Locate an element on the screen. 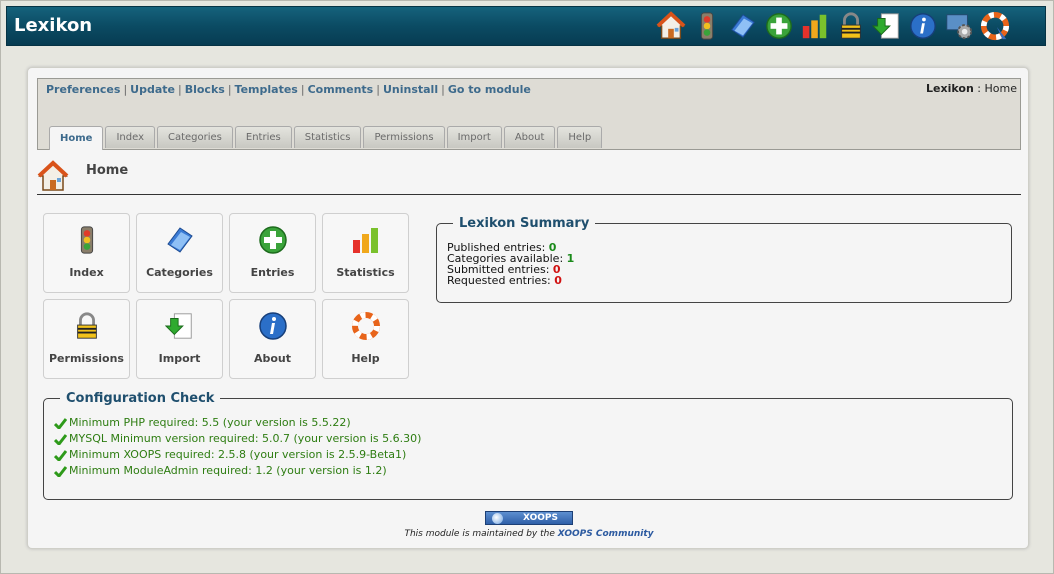 This screenshot has width=1054, height=574. button-label: Index is located at coordinates (86, 272).